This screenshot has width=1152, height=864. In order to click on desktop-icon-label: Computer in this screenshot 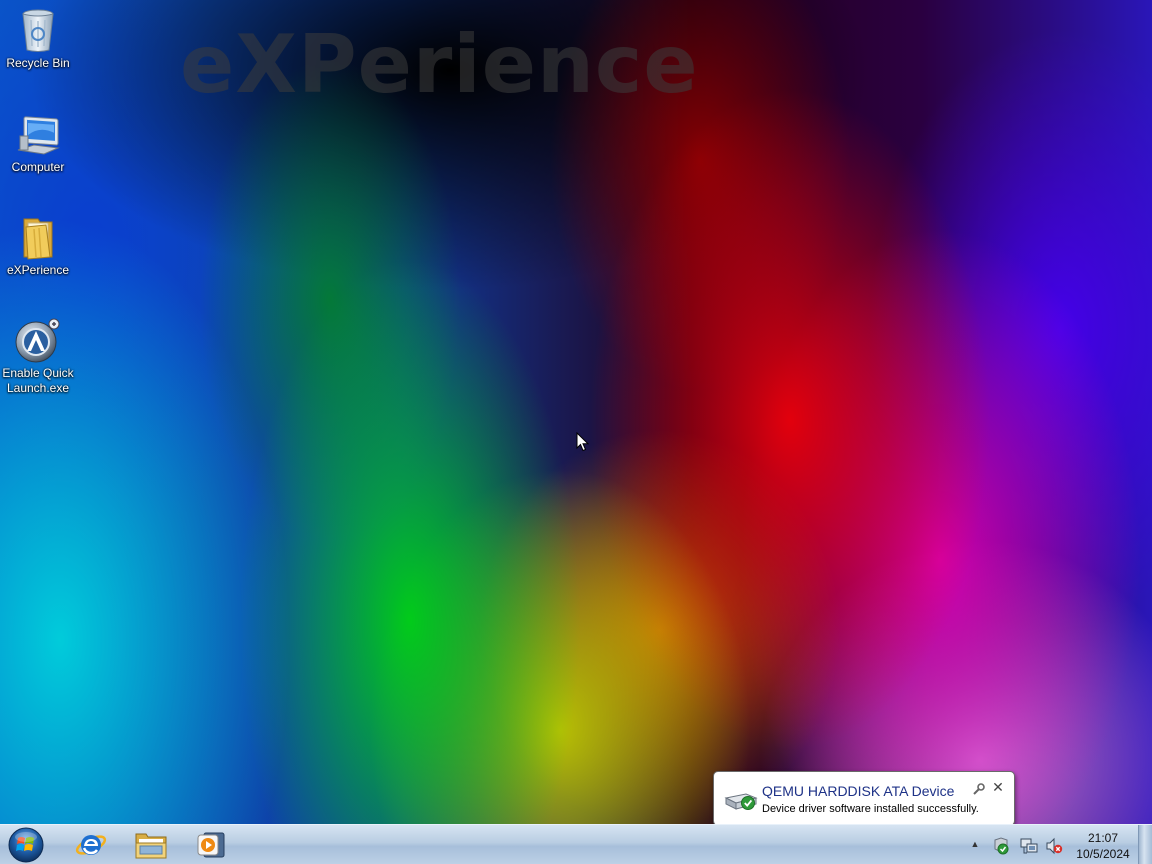, I will do `click(38, 167)`.